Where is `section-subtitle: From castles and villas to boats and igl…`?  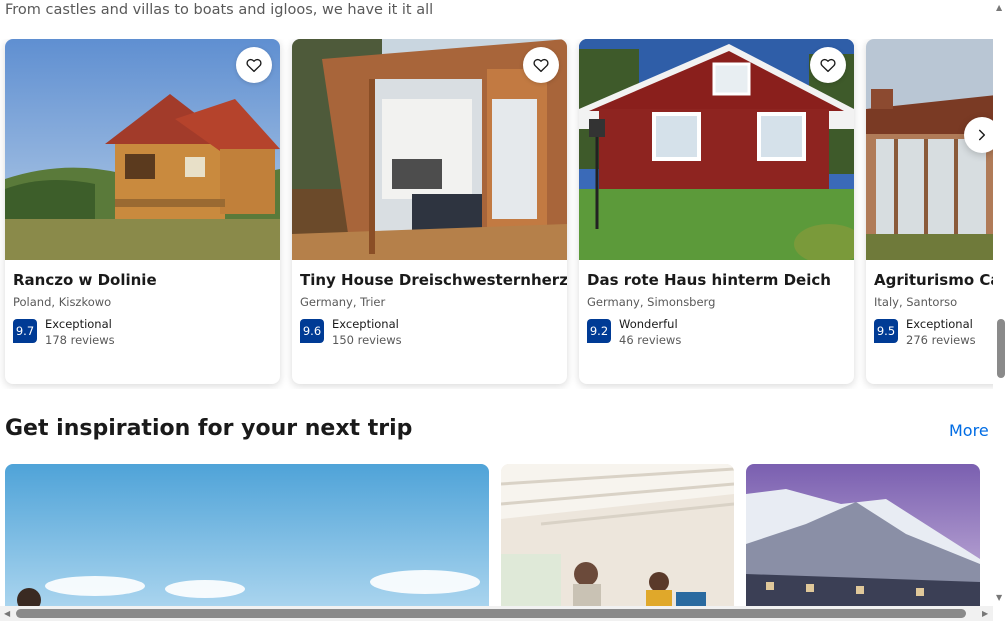 section-subtitle: From castles and villas to boats and igl… is located at coordinates (219, 10).